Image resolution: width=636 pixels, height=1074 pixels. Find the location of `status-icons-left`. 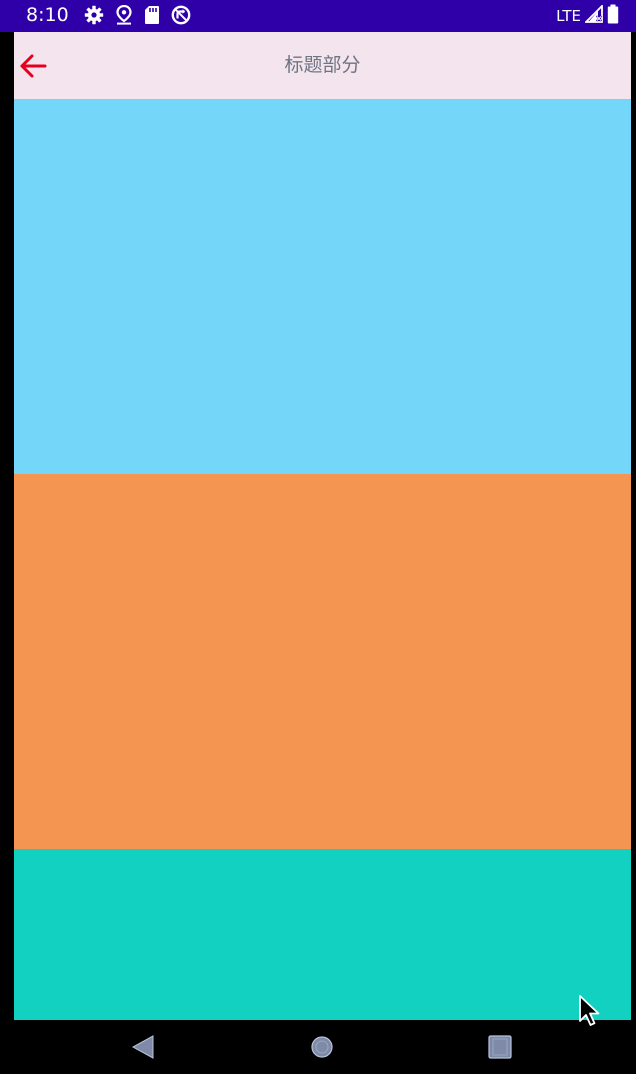

status-icons-left is located at coordinates (137, 15).